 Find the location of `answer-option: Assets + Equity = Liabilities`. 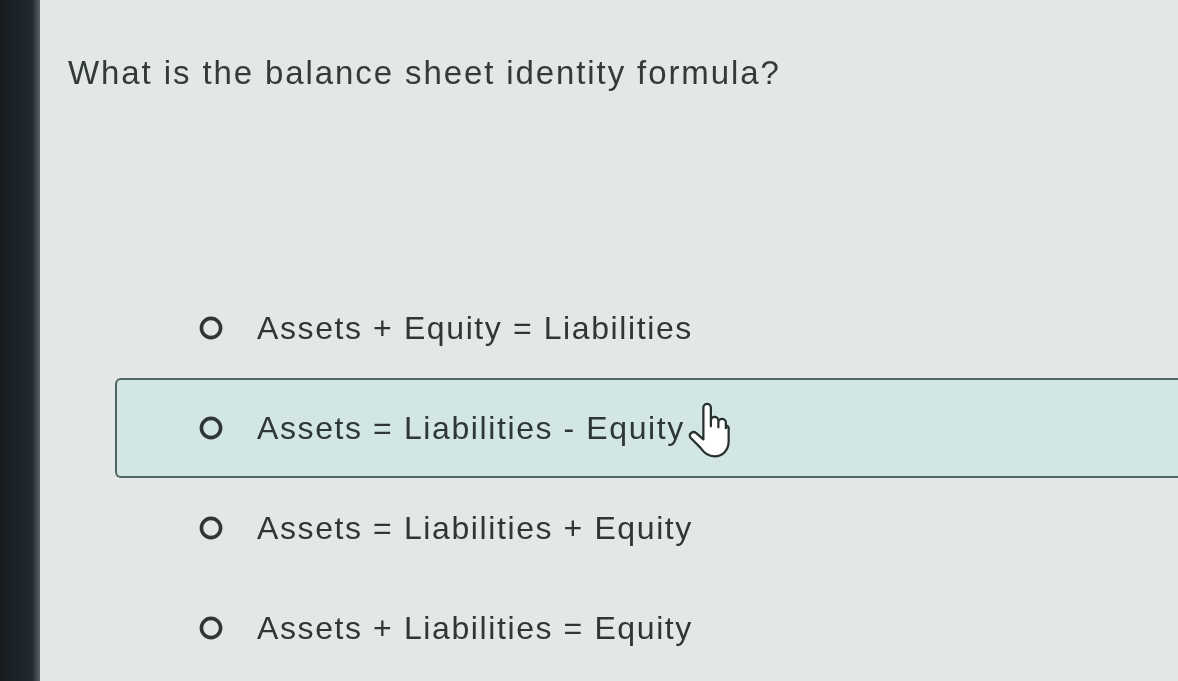

answer-option: Assets + Equity = Liabilities is located at coordinates (646, 328).